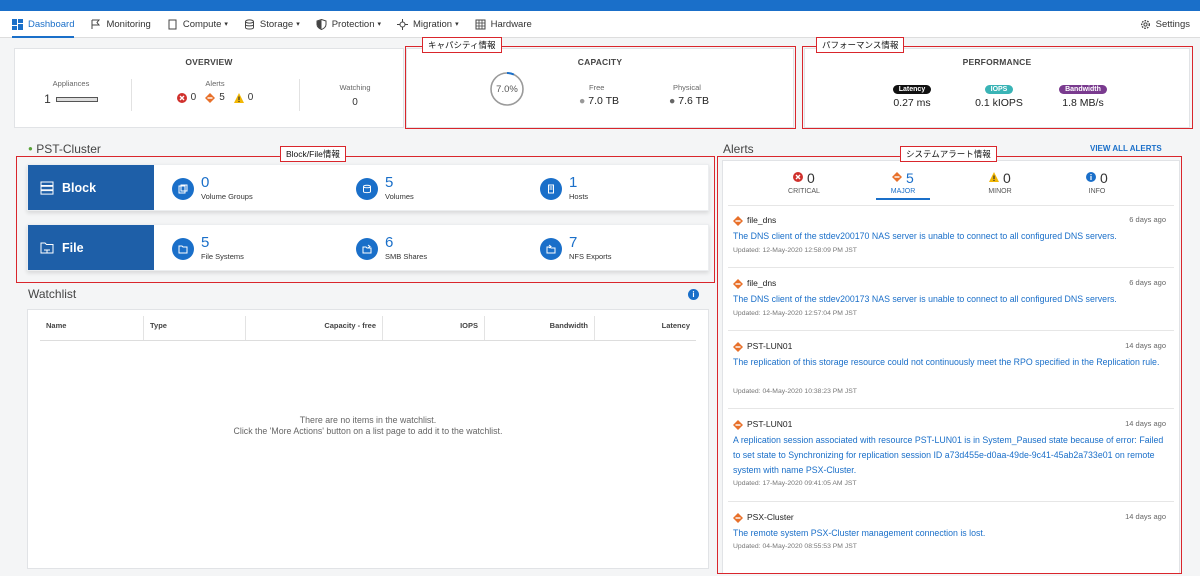 Image resolution: width=1200 pixels, height=576 pixels. What do you see at coordinates (353, 24) in the screenshot?
I see `nav-protection-label: Protection` at bounding box center [353, 24].